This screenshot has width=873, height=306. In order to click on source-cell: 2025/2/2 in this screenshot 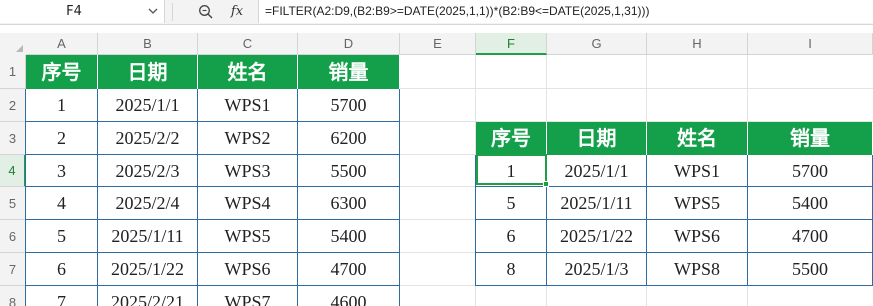, I will do `click(148, 138)`.